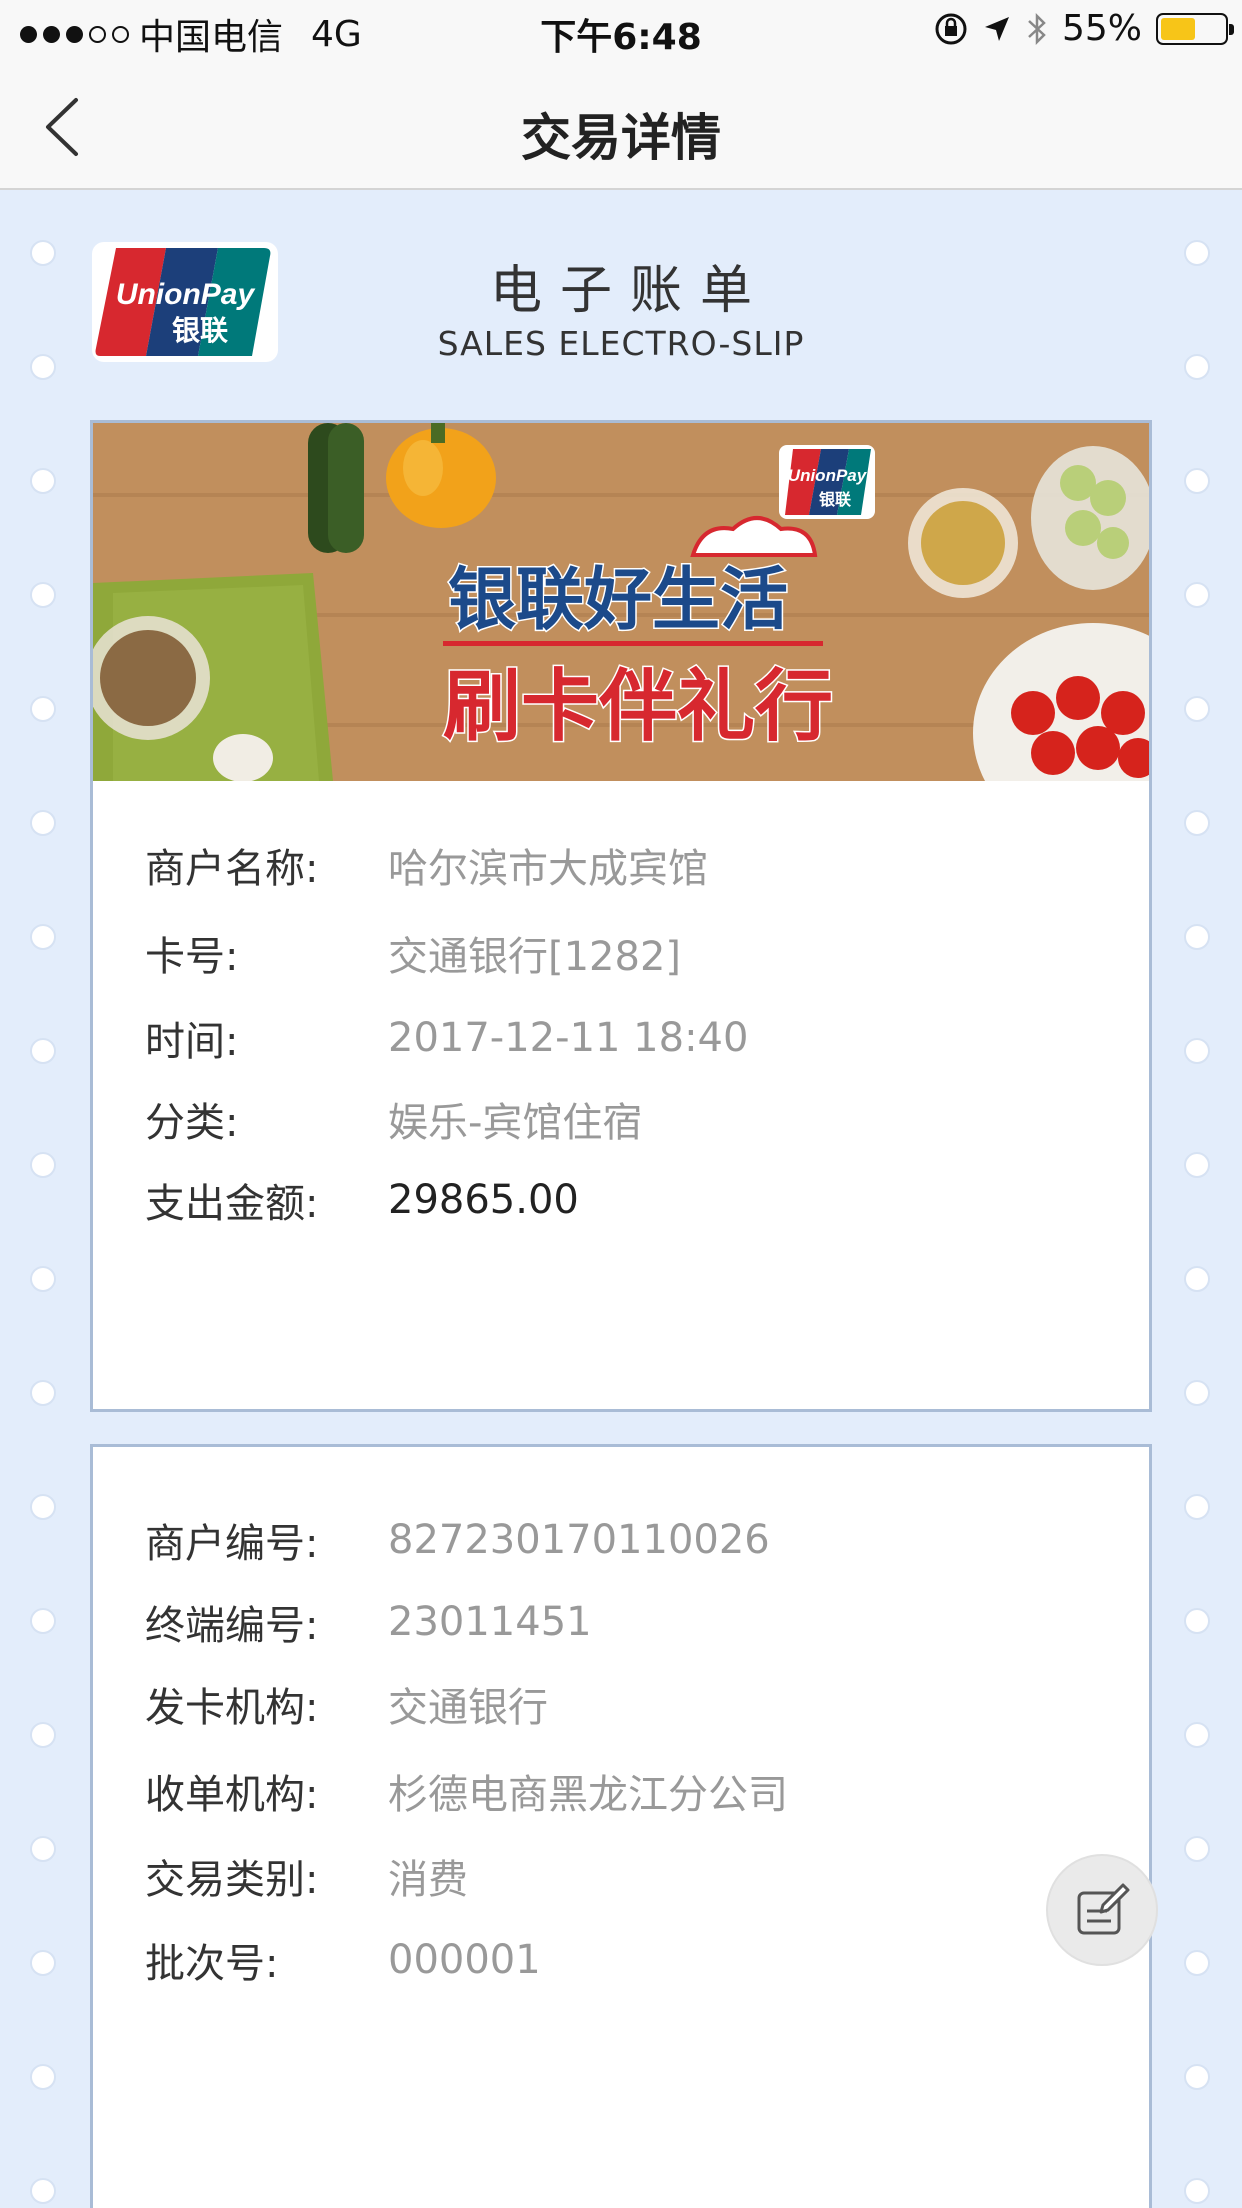  I want to click on details-row: 收单机构: 杉德电商黑龙江分公司, so click(466, 1791).